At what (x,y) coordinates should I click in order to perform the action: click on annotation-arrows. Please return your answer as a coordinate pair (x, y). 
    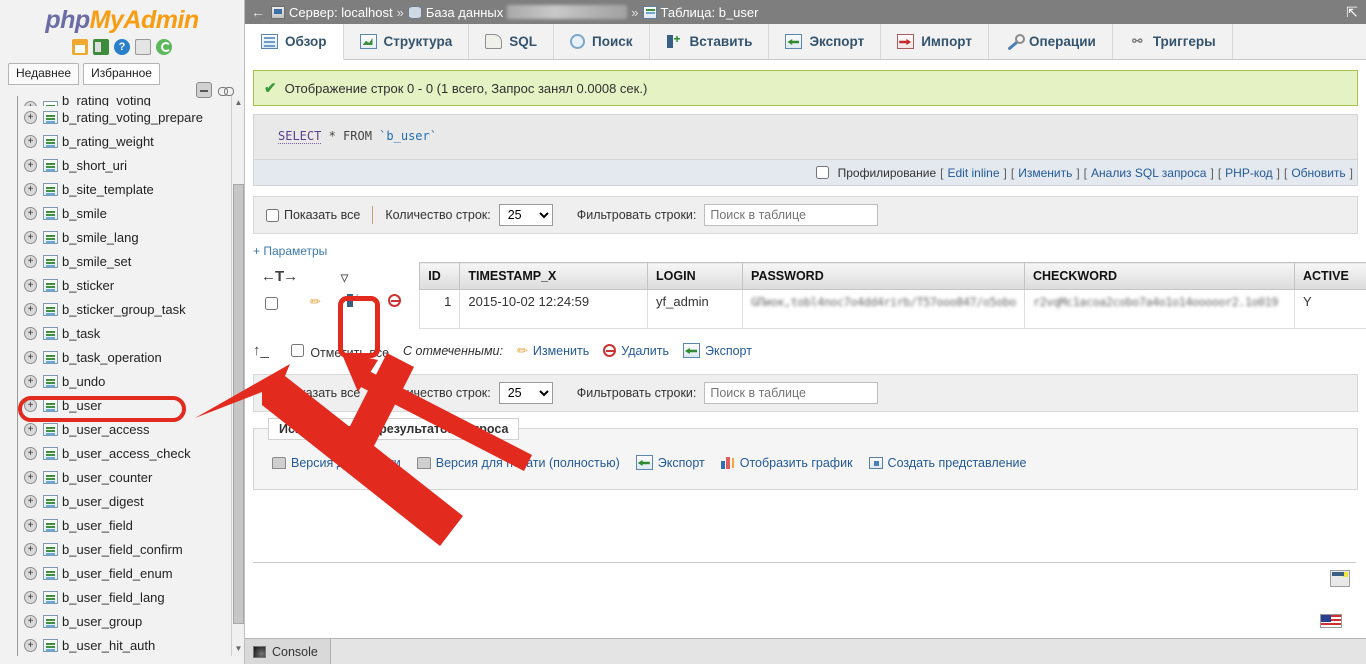
    Looking at the image, I should click on (363, 449).